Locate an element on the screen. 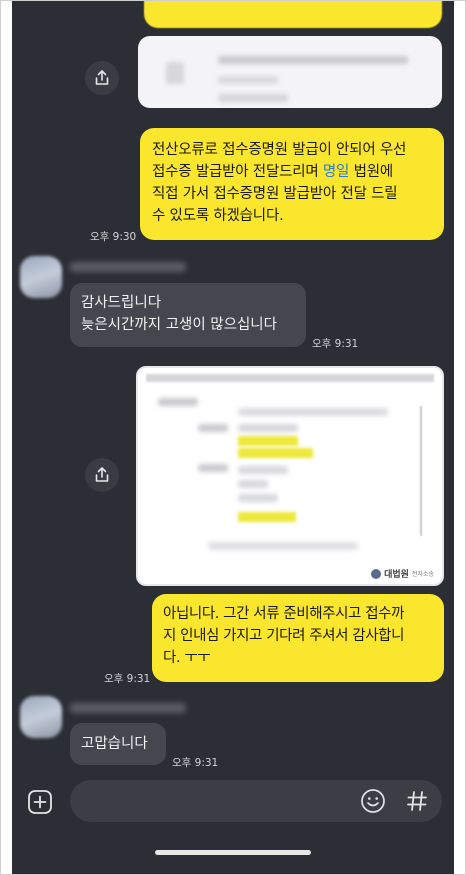 The image size is (466, 875). message-line: 고맙습니다 is located at coordinates (114, 744).